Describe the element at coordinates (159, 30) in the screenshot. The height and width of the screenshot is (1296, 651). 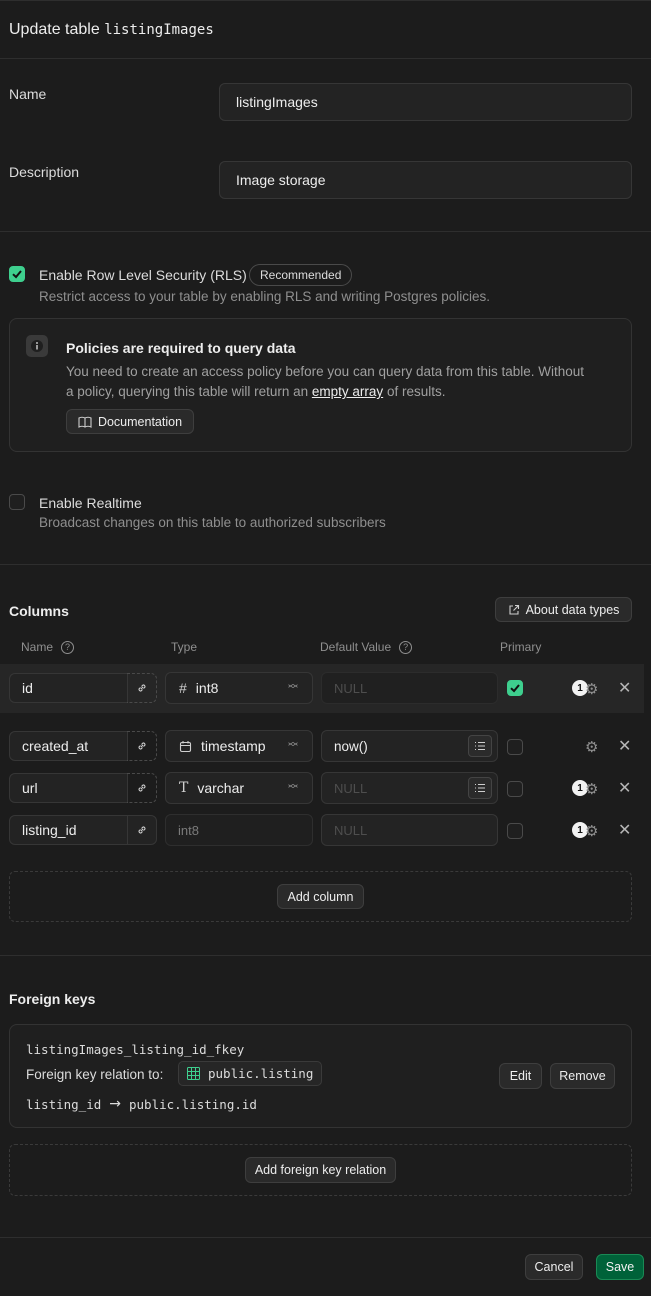
I see `title-table-name: listingImages` at that location.